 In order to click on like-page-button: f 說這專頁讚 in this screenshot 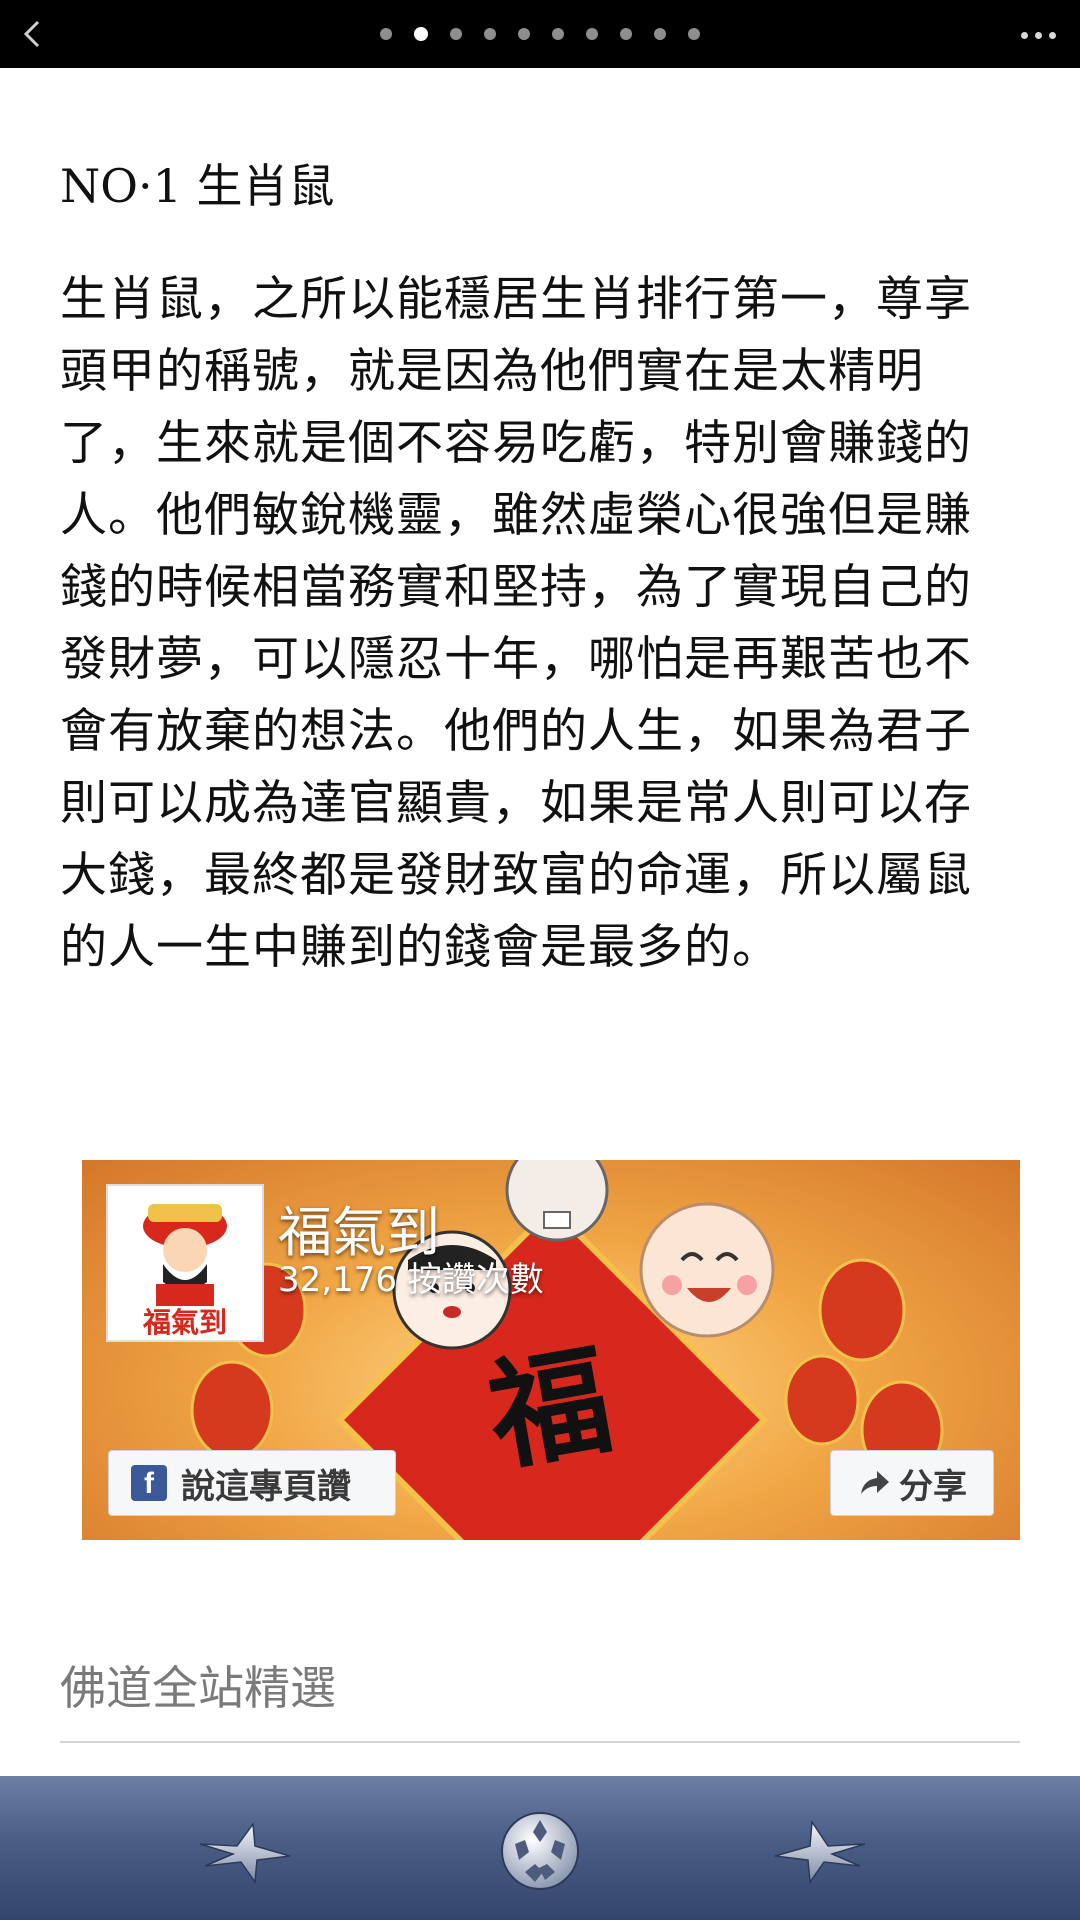, I will do `click(252, 1483)`.